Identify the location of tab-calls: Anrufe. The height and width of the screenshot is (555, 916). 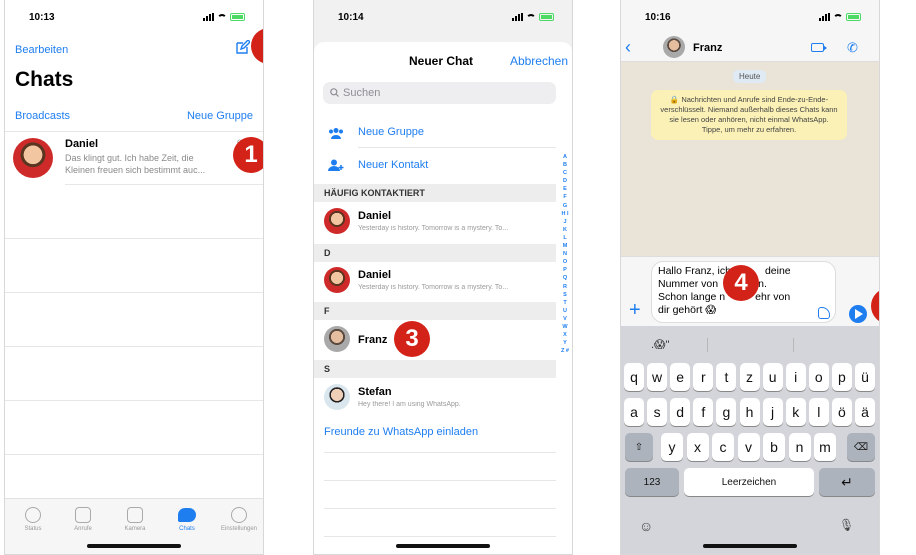
(83, 519).